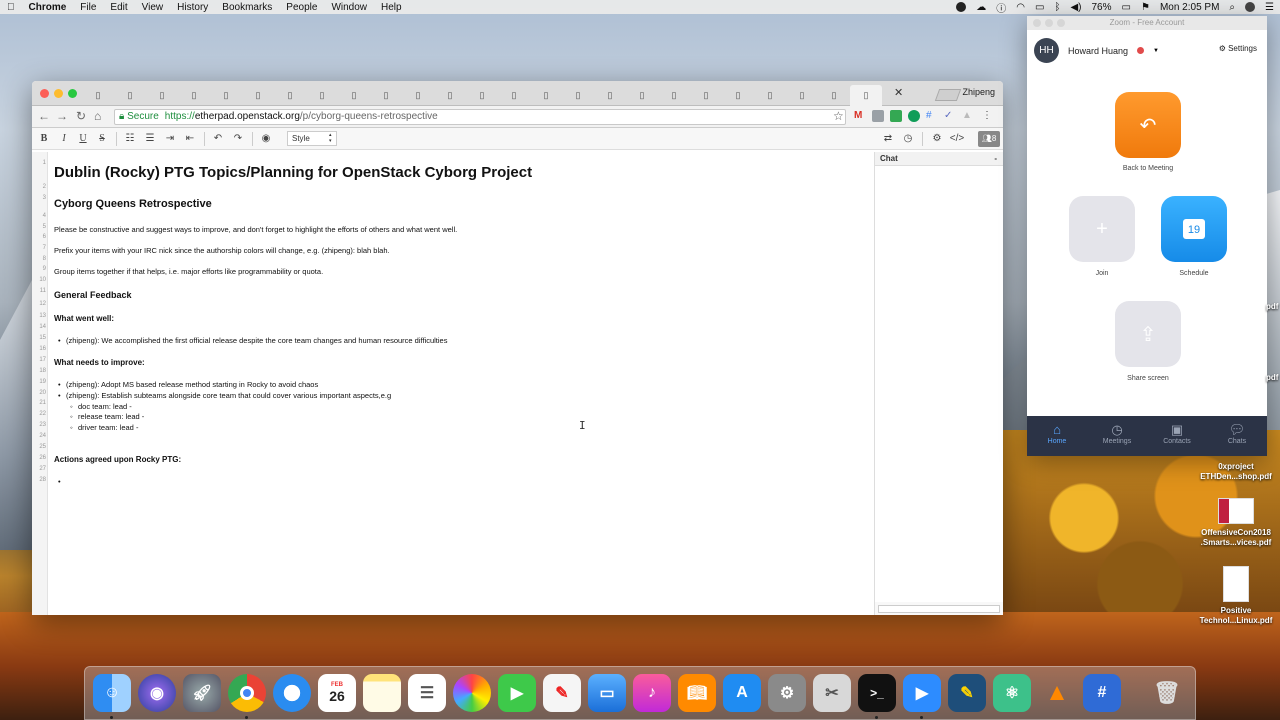 The image size is (1280, 720). I want to click on reminders-icon: ☰, so click(427, 693).